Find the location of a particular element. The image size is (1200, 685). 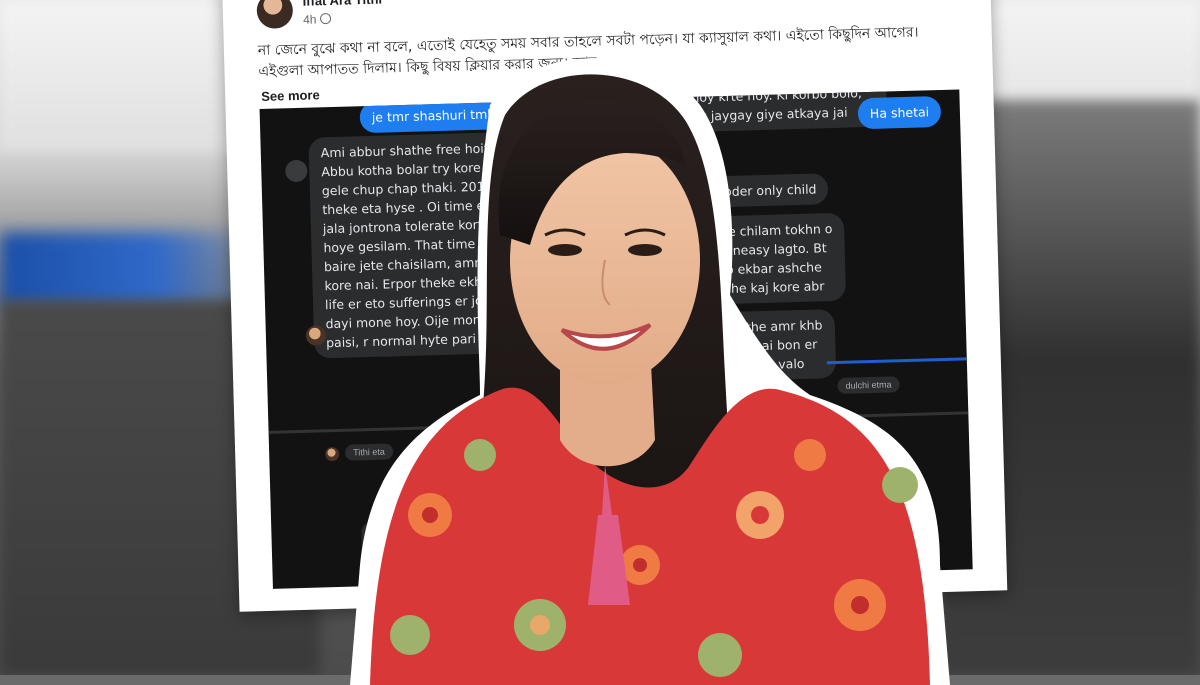

post-meta: 4h is located at coordinates (317, 19).